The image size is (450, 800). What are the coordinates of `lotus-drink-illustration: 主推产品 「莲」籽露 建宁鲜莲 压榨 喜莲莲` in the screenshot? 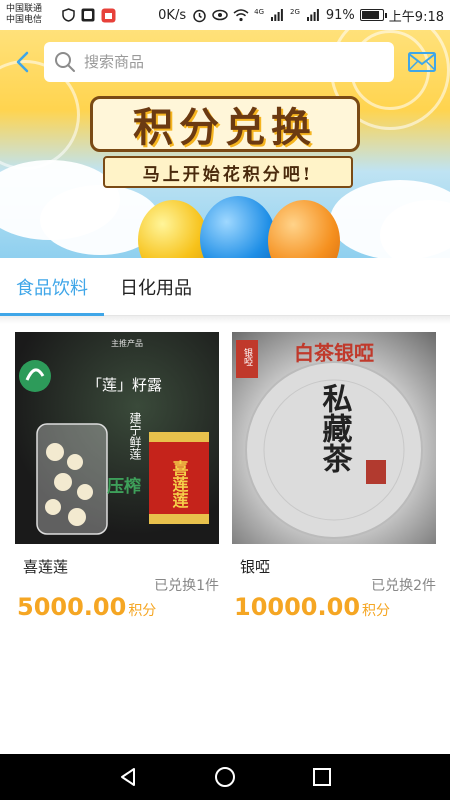 It's located at (114, 436).